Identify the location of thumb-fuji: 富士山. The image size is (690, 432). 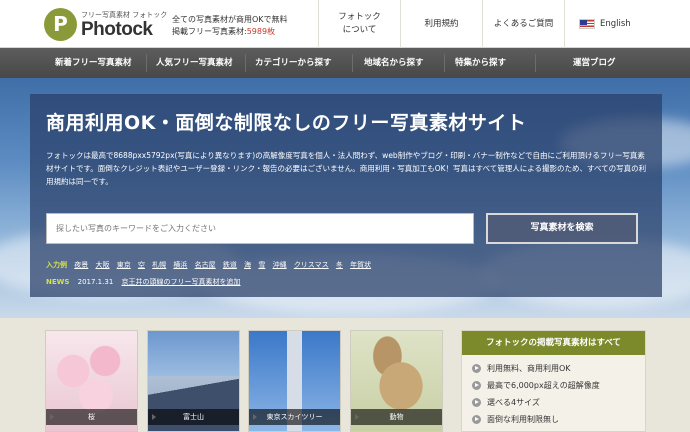
(193, 381).